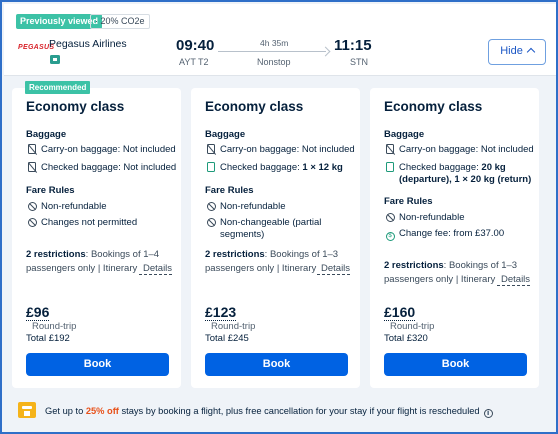 The height and width of the screenshot is (434, 558). Describe the element at coordinates (359, 62) in the screenshot. I see `arrival-airport: STN` at that location.